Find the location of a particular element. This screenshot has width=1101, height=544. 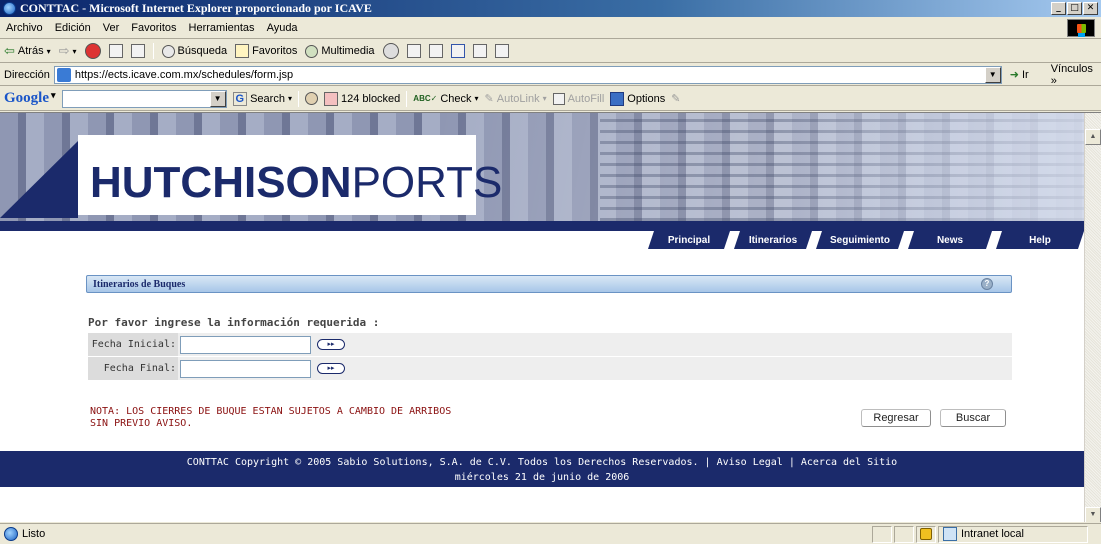

google-logo: Google ▾ is located at coordinates (30, 98).